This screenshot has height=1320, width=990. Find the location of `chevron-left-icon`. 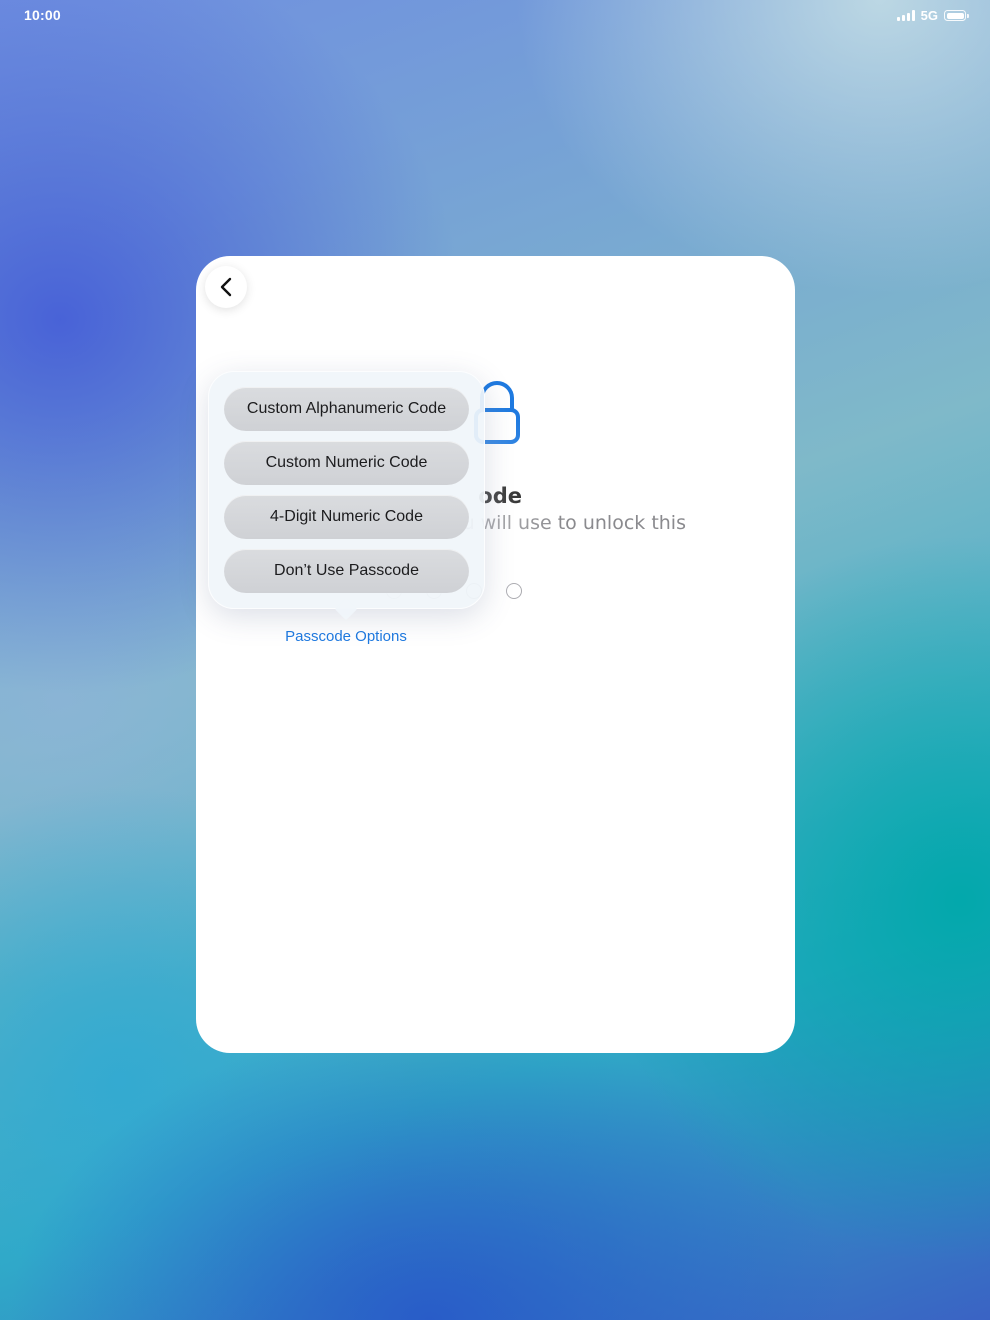

chevron-left-icon is located at coordinates (226, 287).